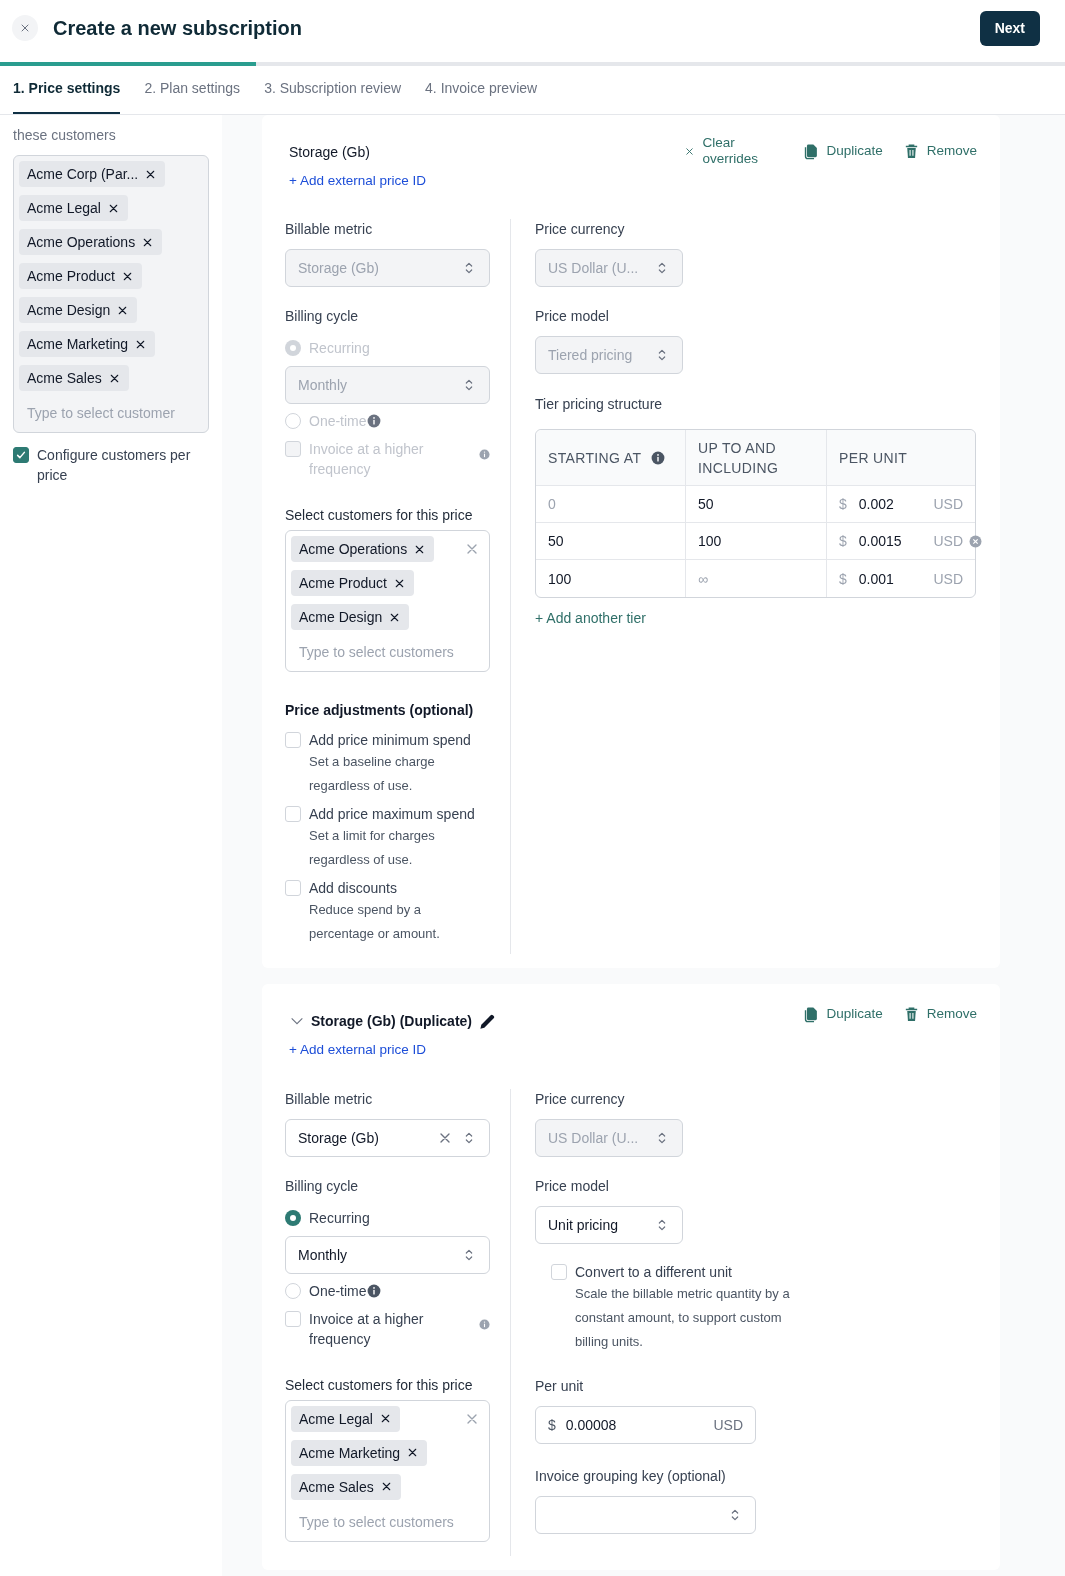 The image size is (1065, 1576). What do you see at coordinates (755, 504) in the screenshot?
I see `tier-end-field: 50` at bounding box center [755, 504].